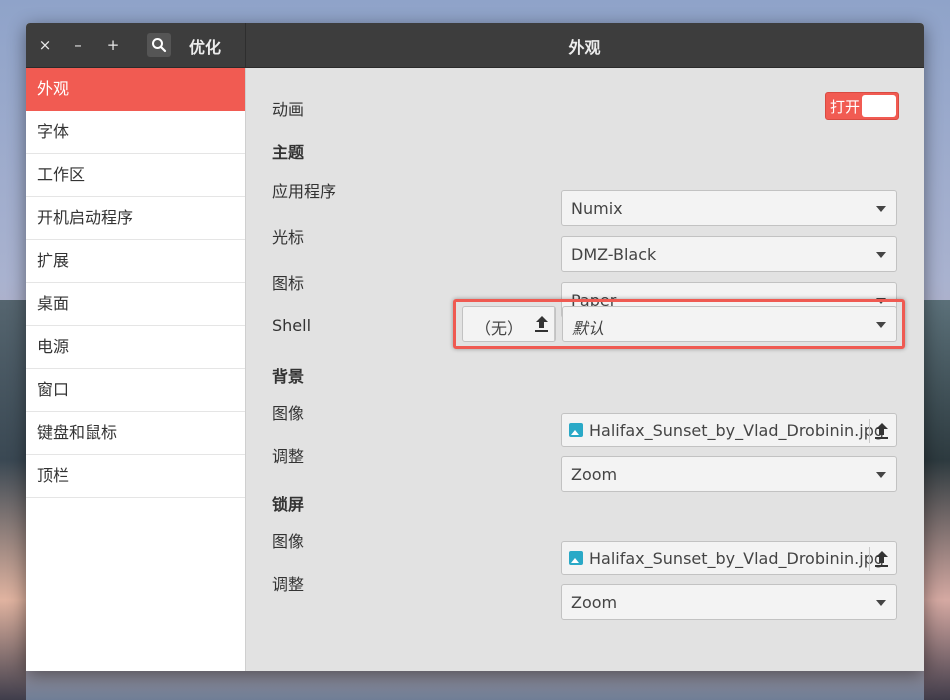  I want to click on toggle-on-label: 打开, so click(845, 107).